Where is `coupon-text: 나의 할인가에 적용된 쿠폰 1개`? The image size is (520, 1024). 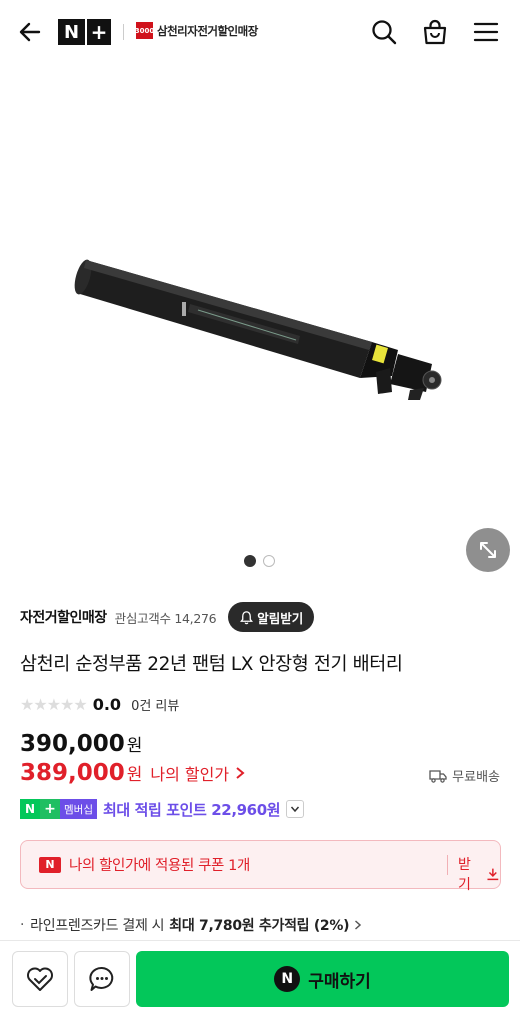 coupon-text: 나의 할인가에 적용된 쿠폰 1개 is located at coordinates (159, 866).